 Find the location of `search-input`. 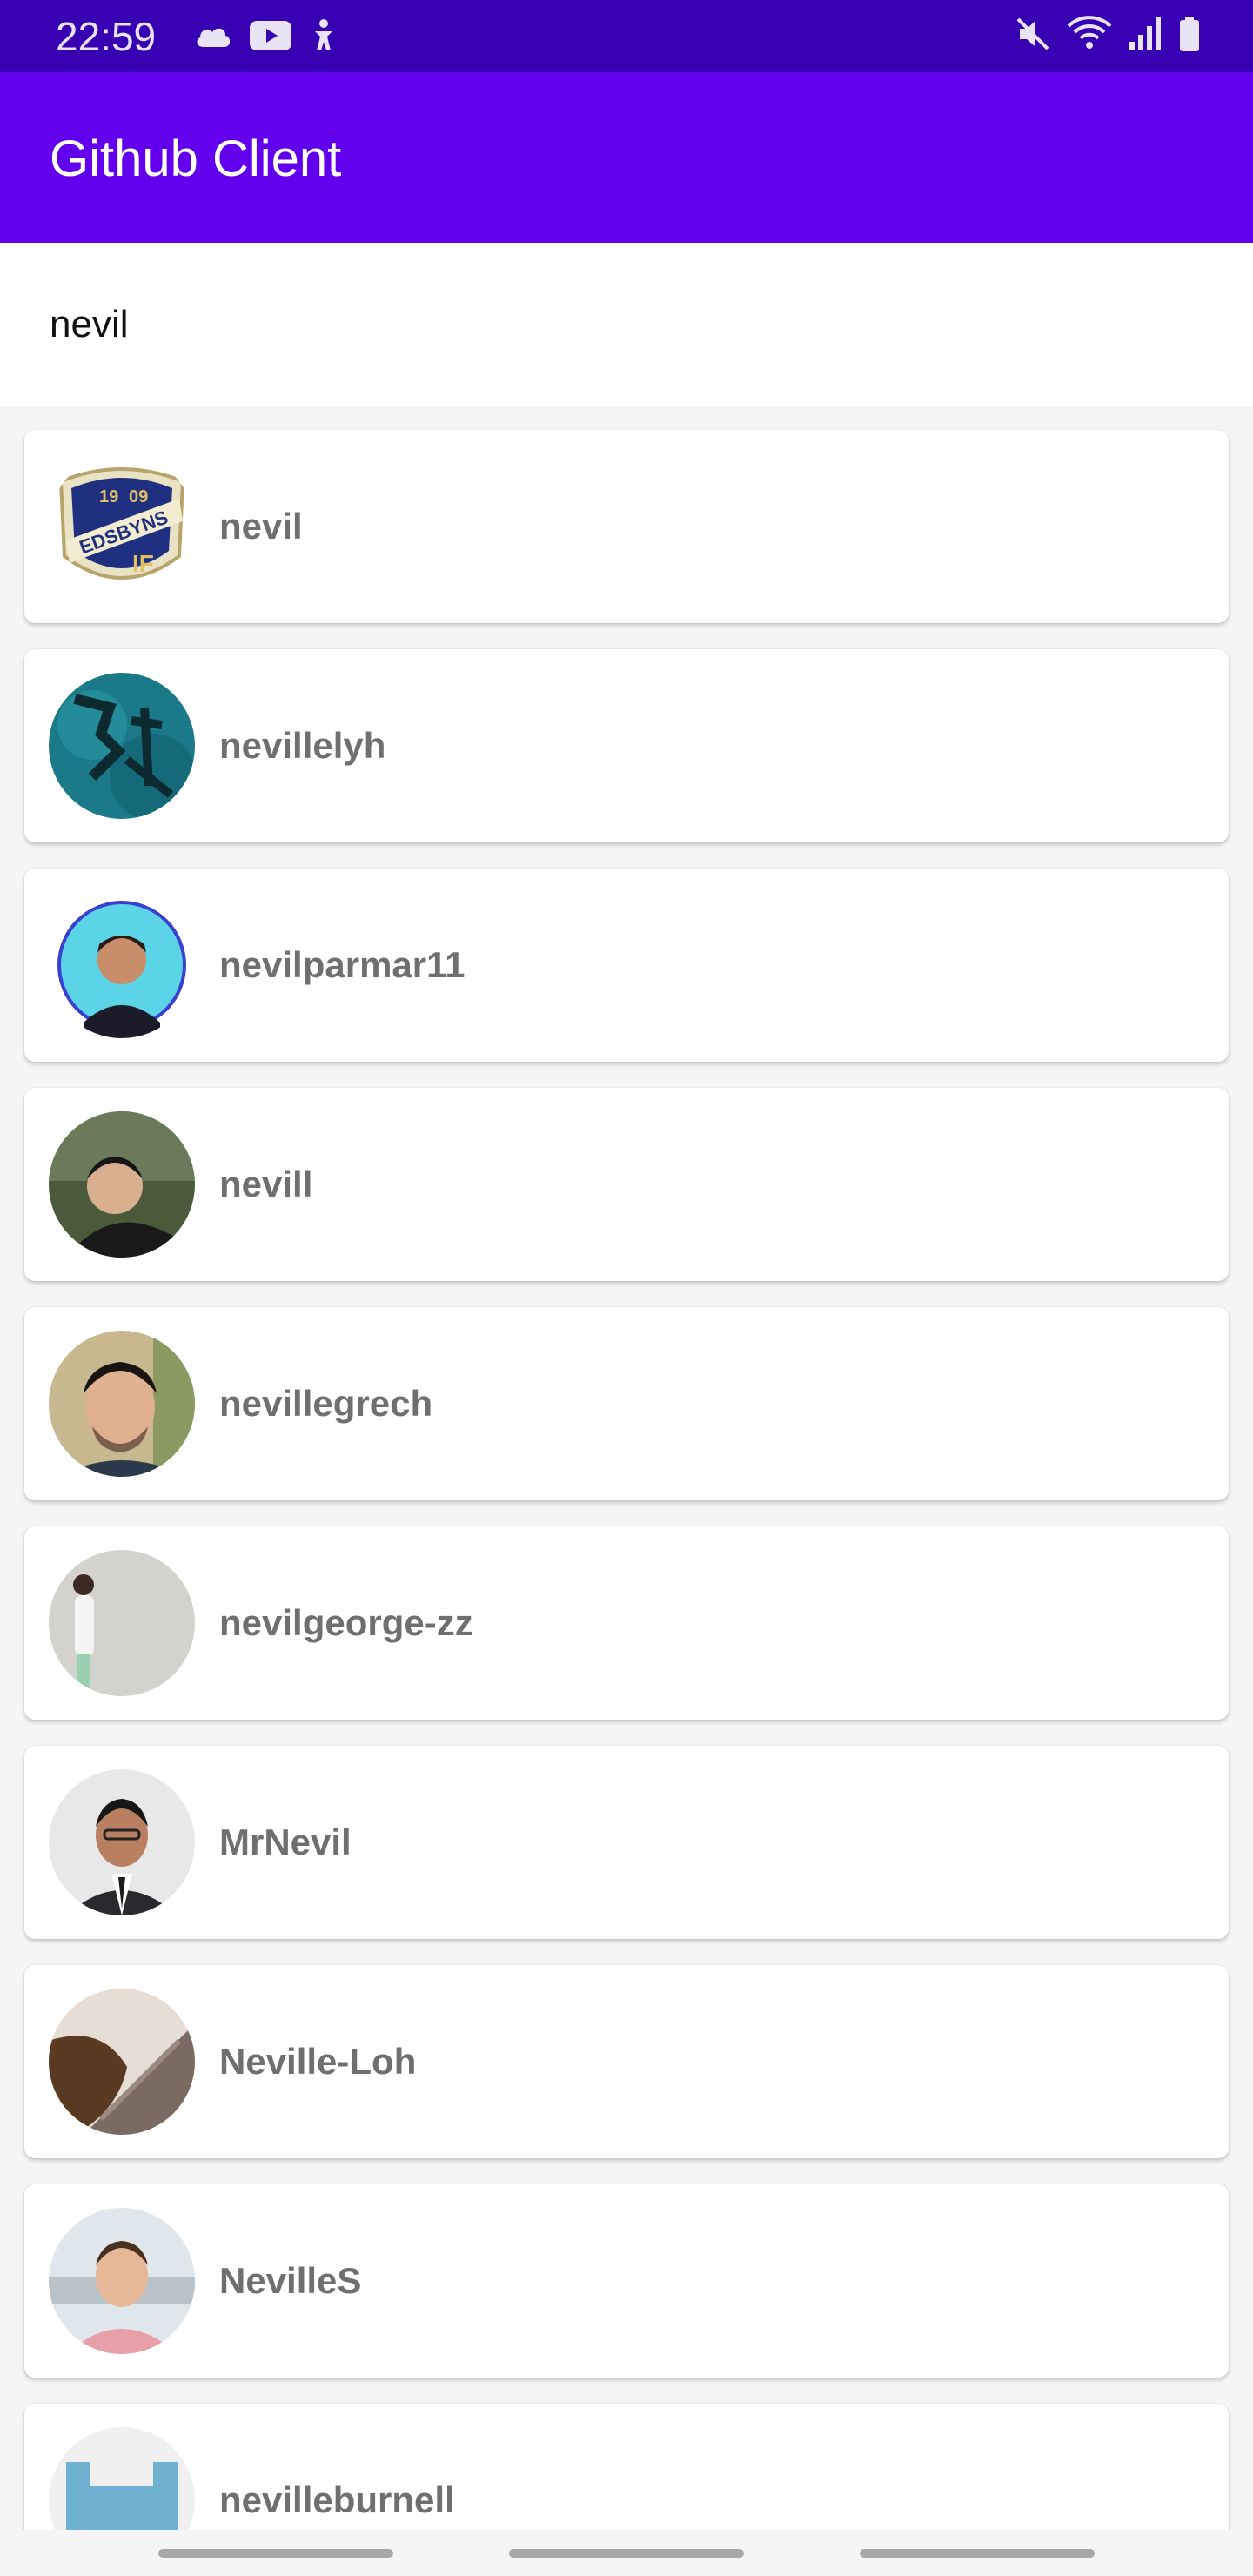

search-input is located at coordinates (615, 325).